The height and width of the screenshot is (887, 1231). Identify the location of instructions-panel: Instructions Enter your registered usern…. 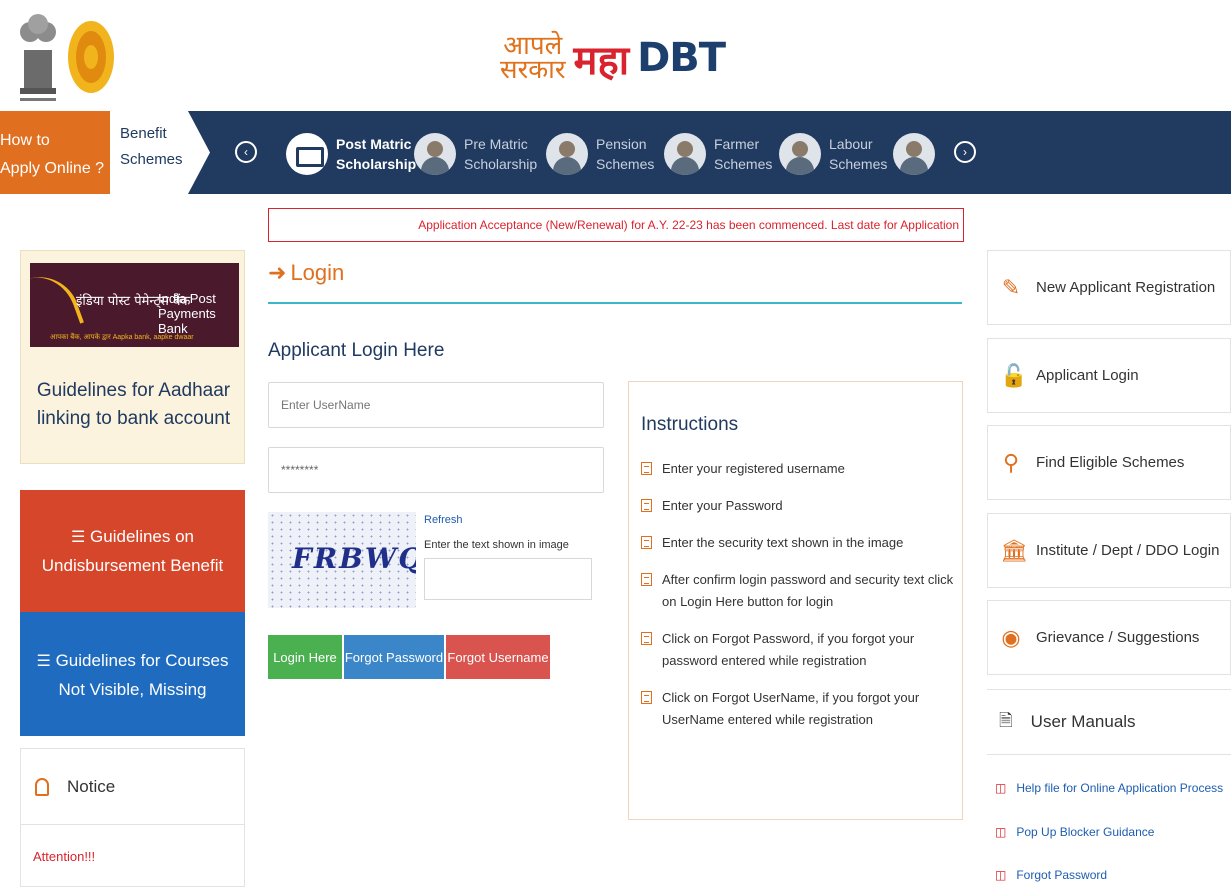
(795, 600).